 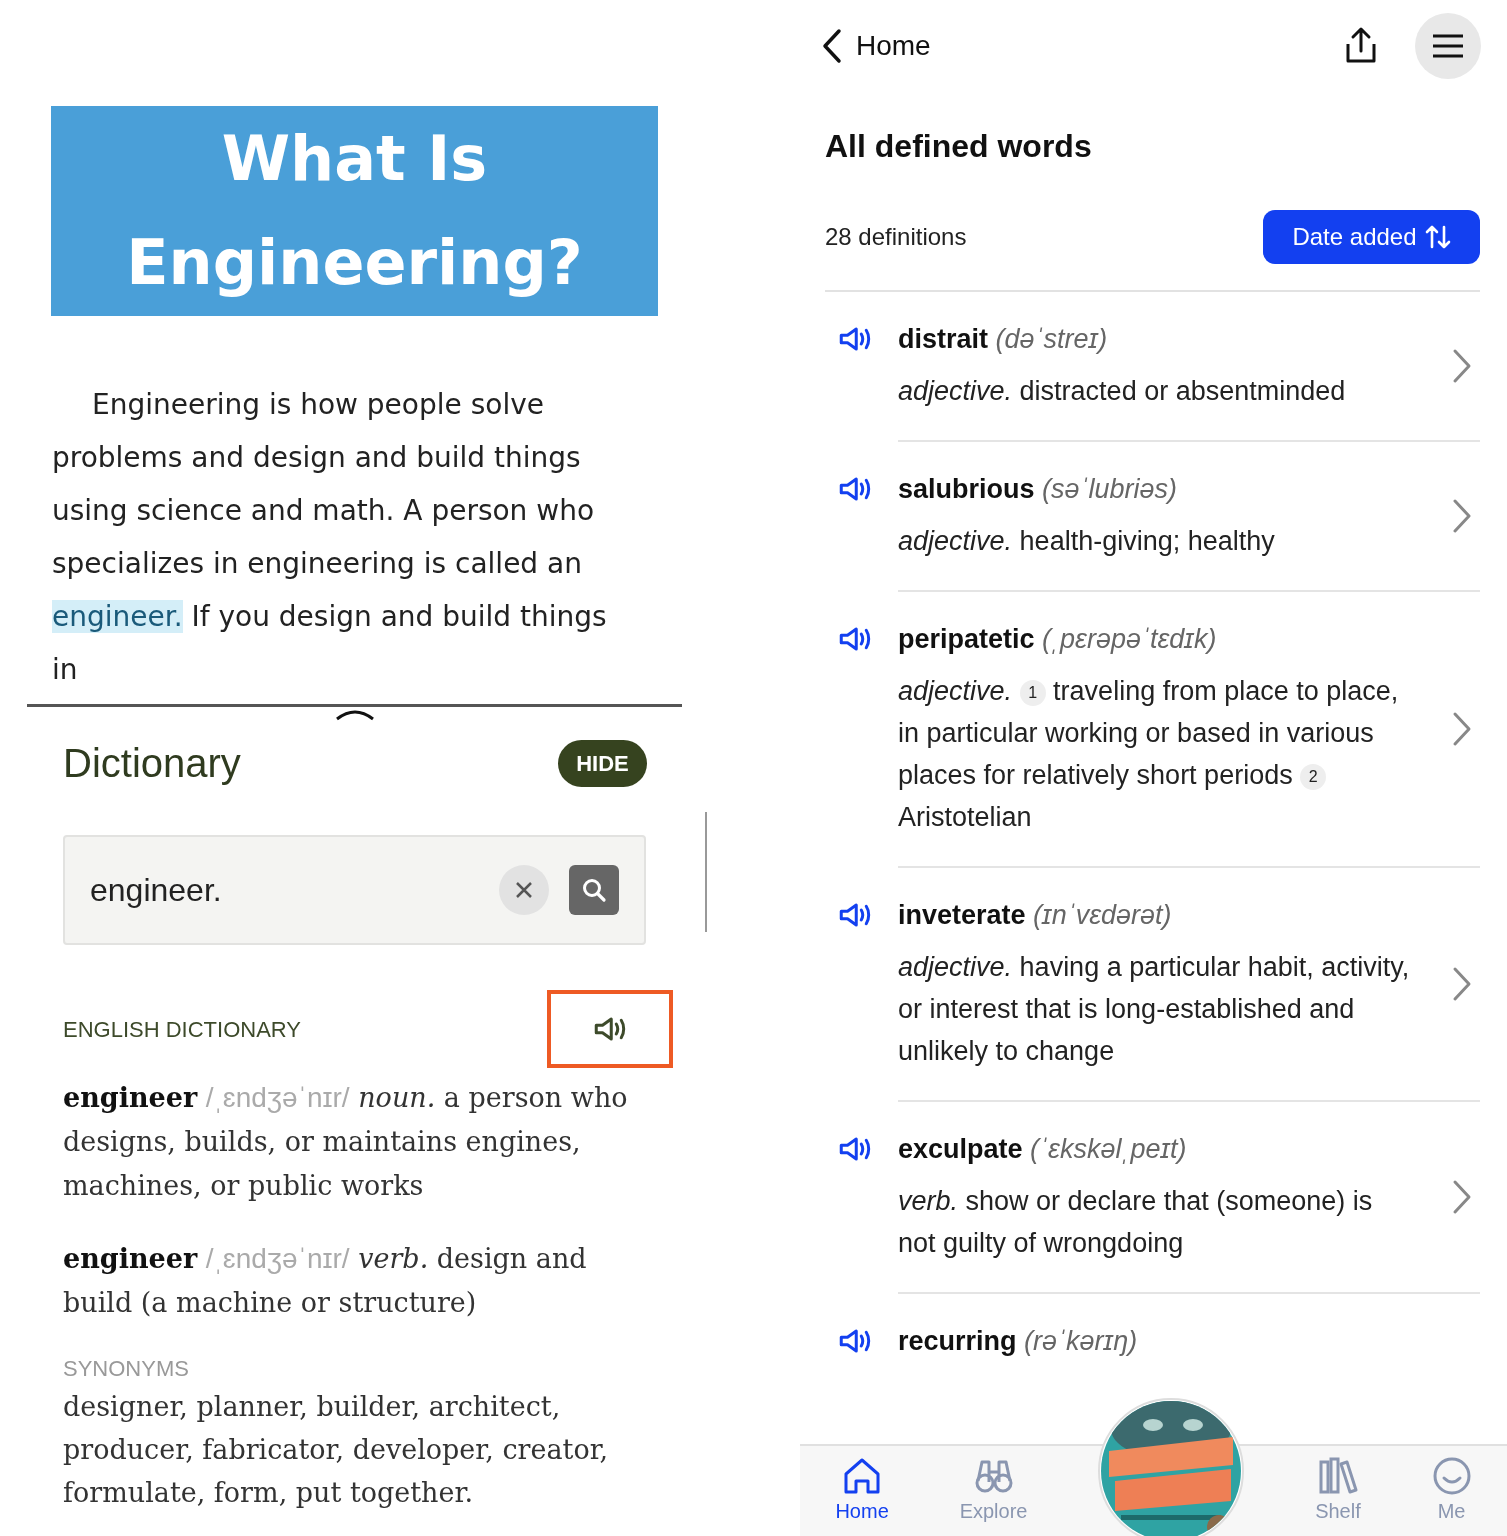 I want to click on word-heading: salubrious (səˈlubriəs), so click(x=1038, y=489).